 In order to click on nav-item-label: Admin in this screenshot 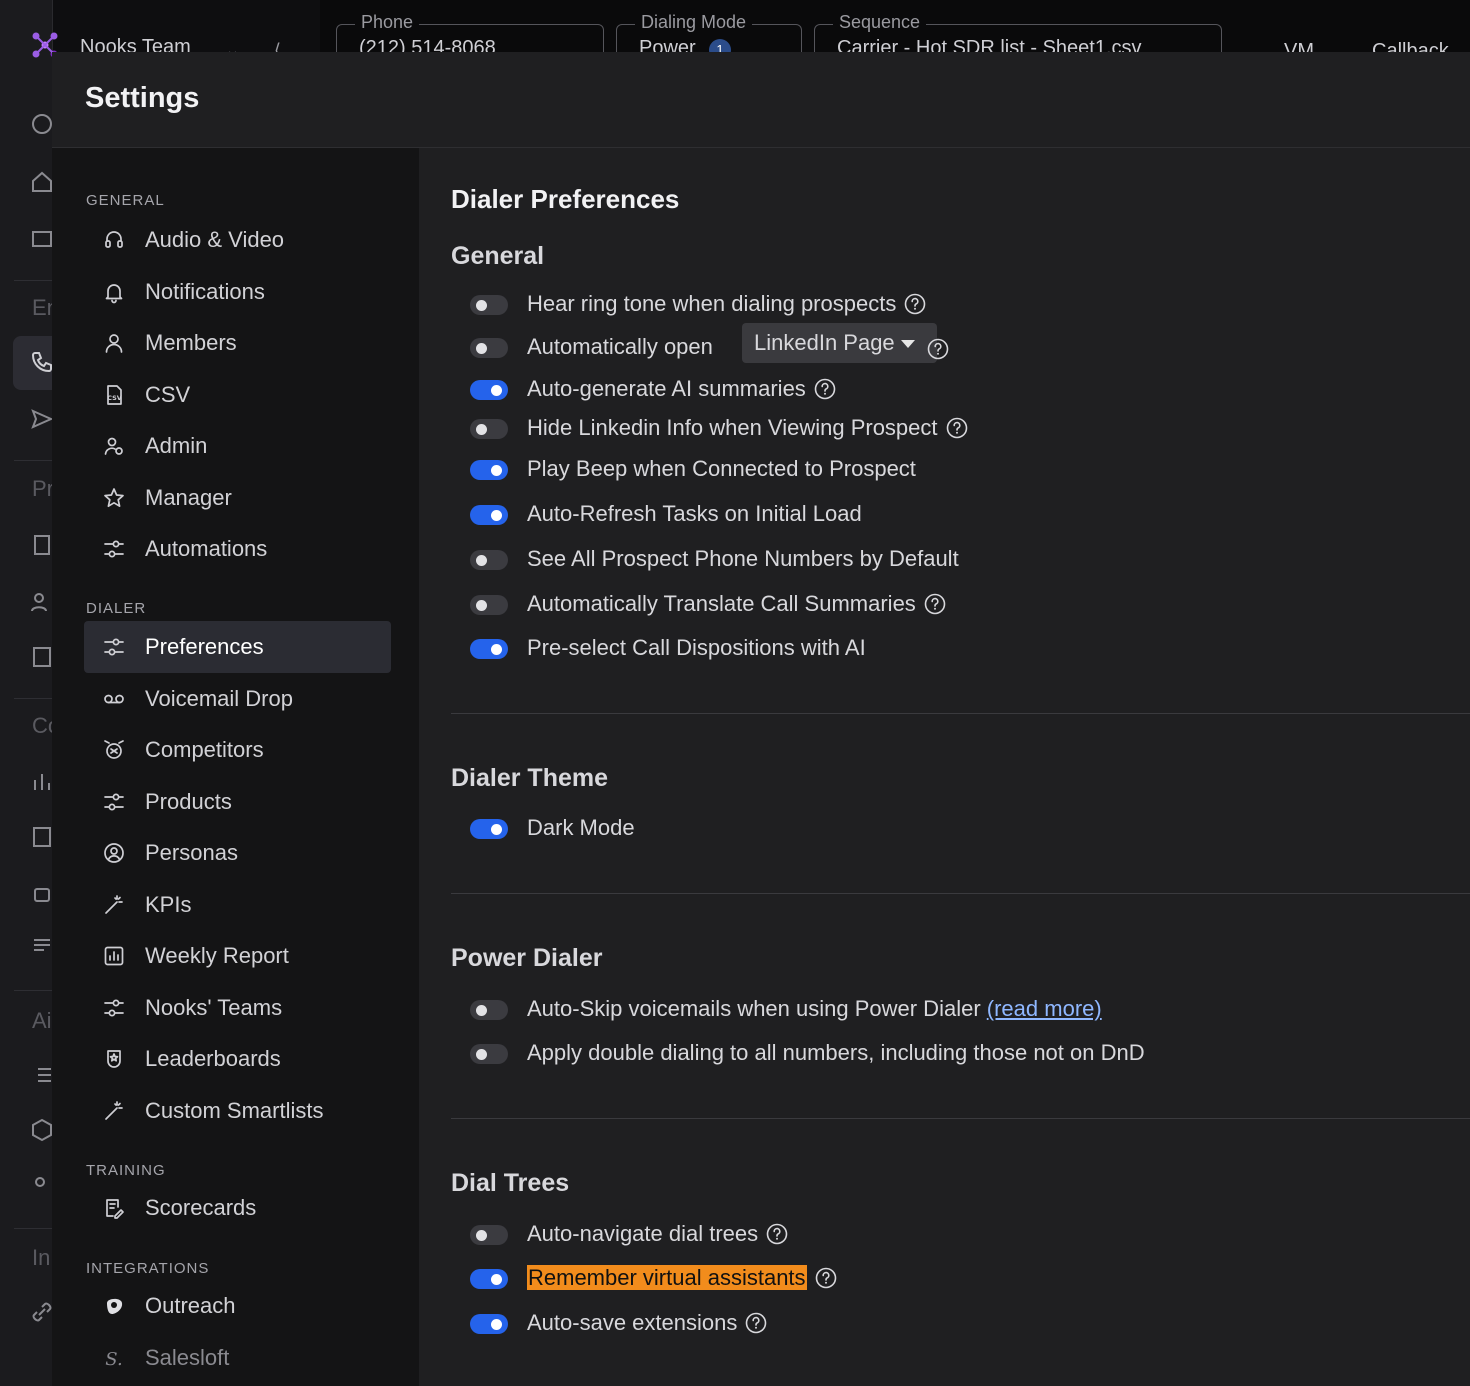, I will do `click(176, 445)`.